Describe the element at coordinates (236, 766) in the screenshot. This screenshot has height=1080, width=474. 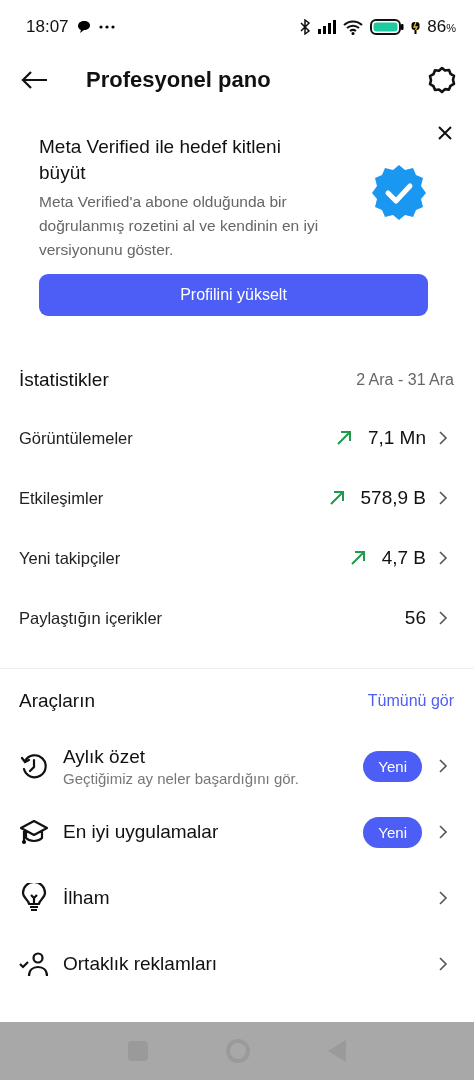
I see `tool-row: Aylık özet Geçtiğimiz ay neler başardığını gör. Yeni` at that location.